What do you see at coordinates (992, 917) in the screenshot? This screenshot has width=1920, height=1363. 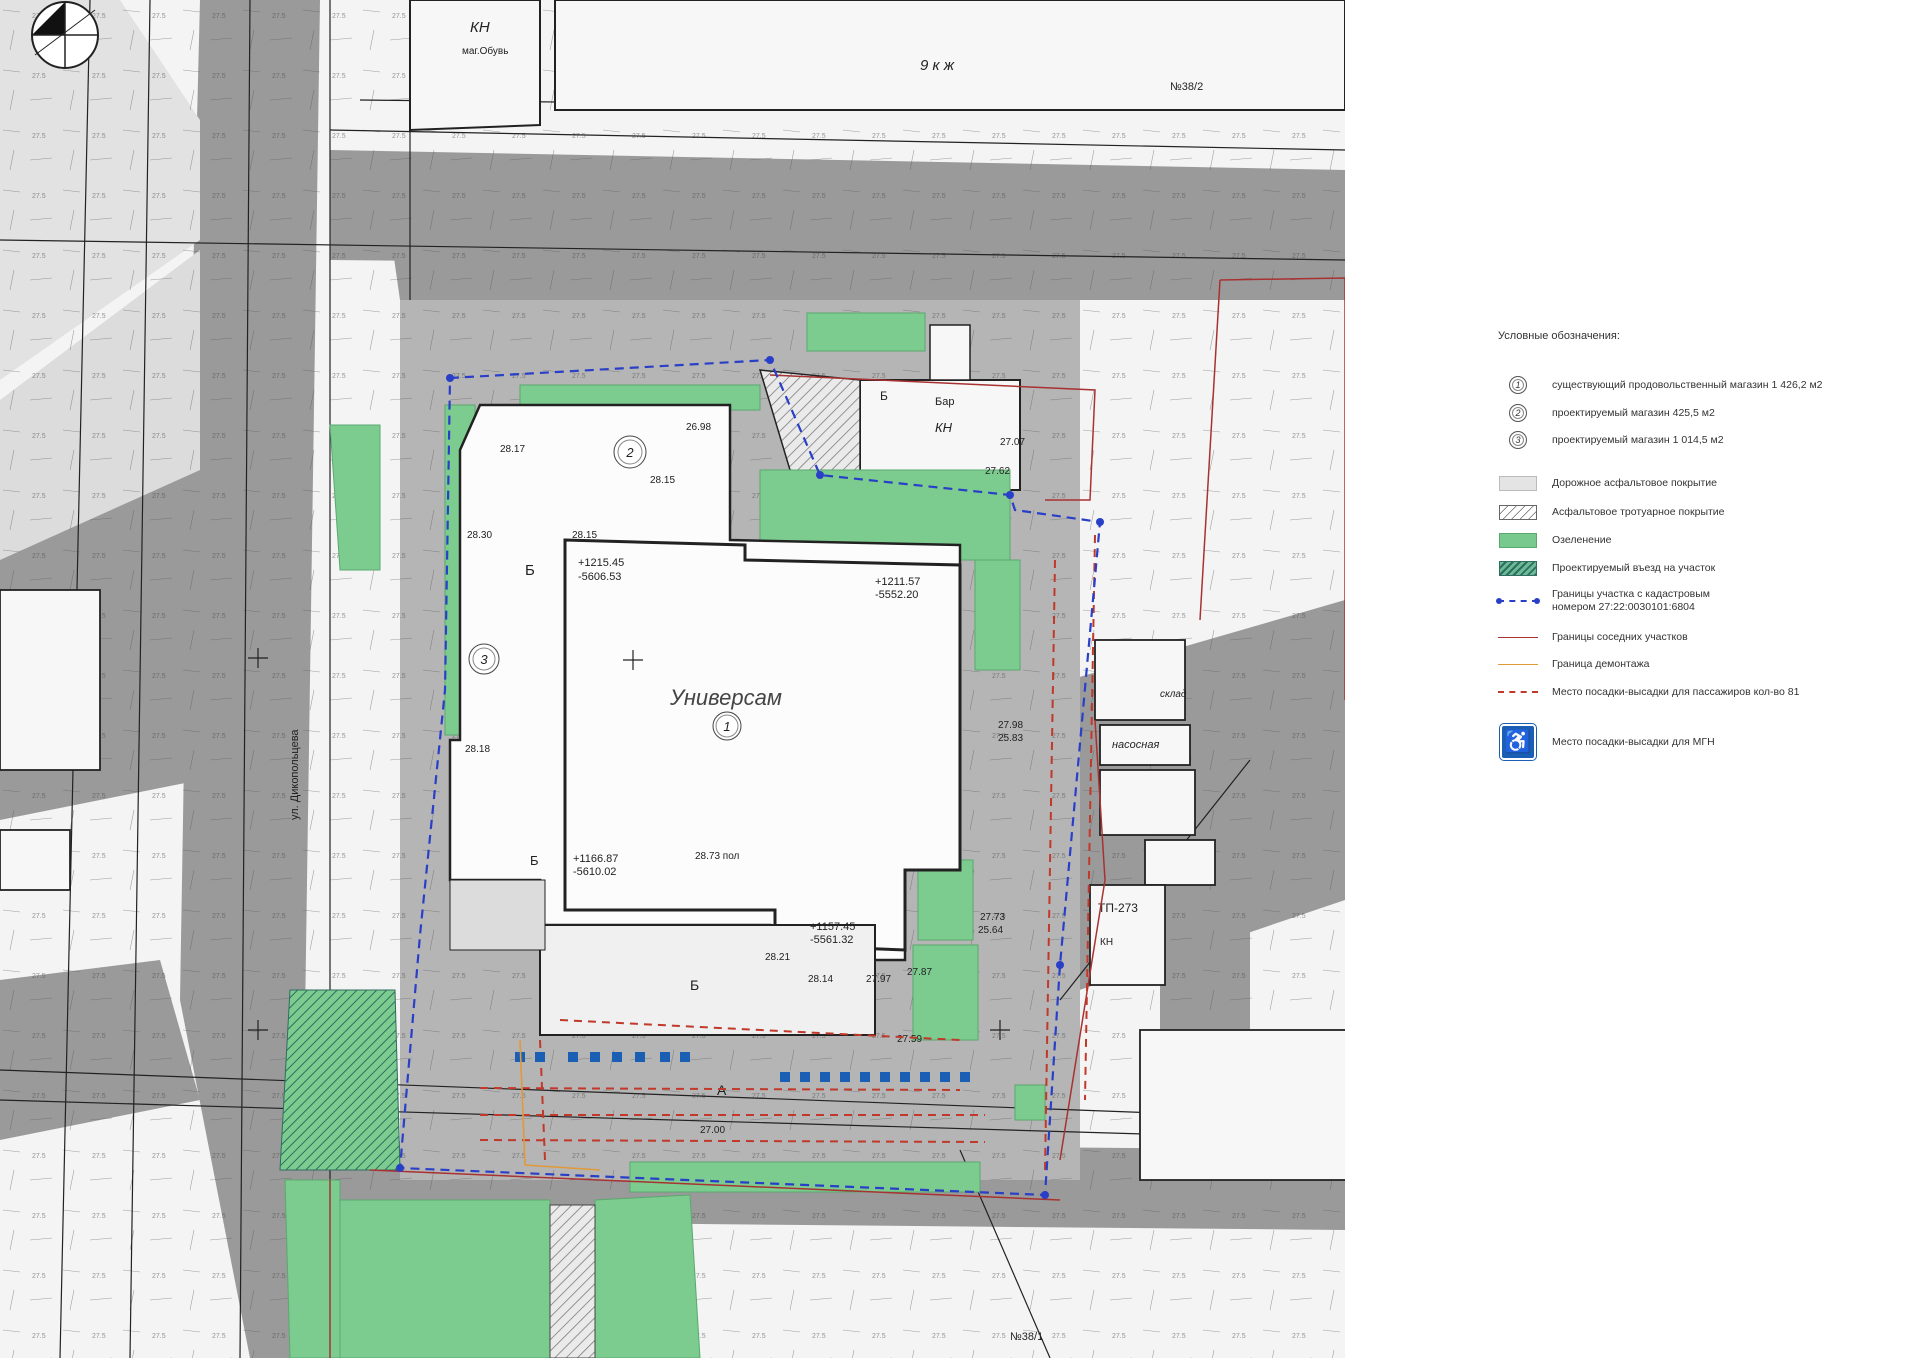 I see `elevation-label: 27.73` at bounding box center [992, 917].